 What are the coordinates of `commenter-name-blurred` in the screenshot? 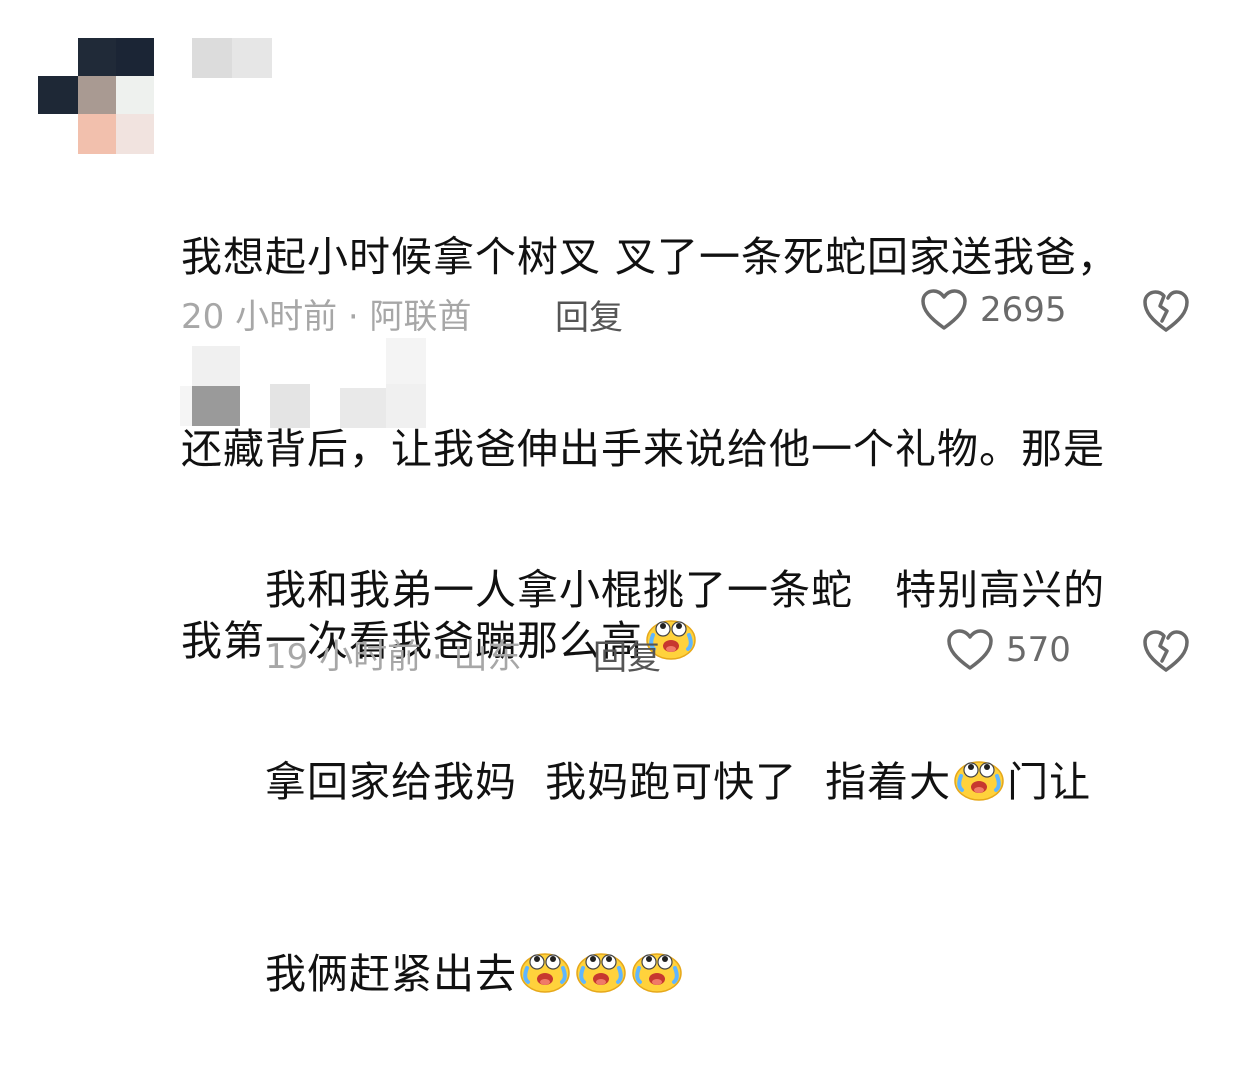 It's located at (232, 58).